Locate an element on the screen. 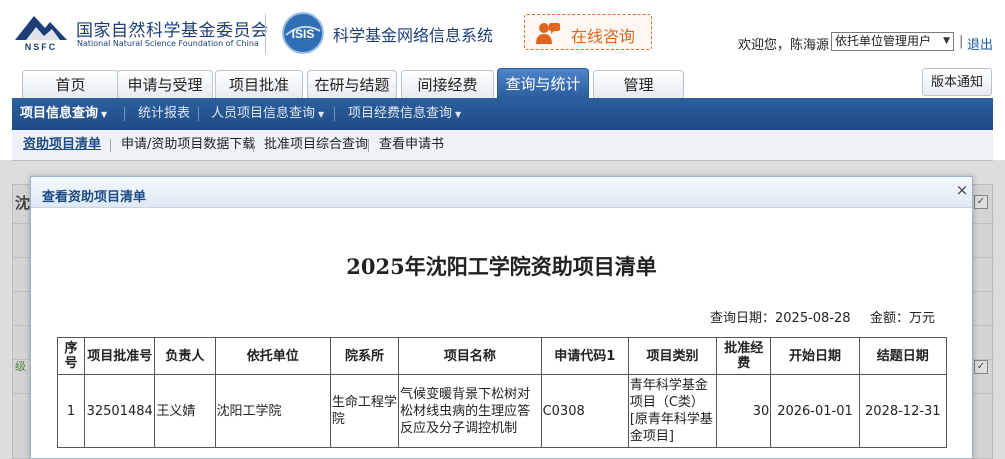 This screenshot has width=1005, height=459. role-select-value: 依托单位管理用户 is located at coordinates (883, 41).